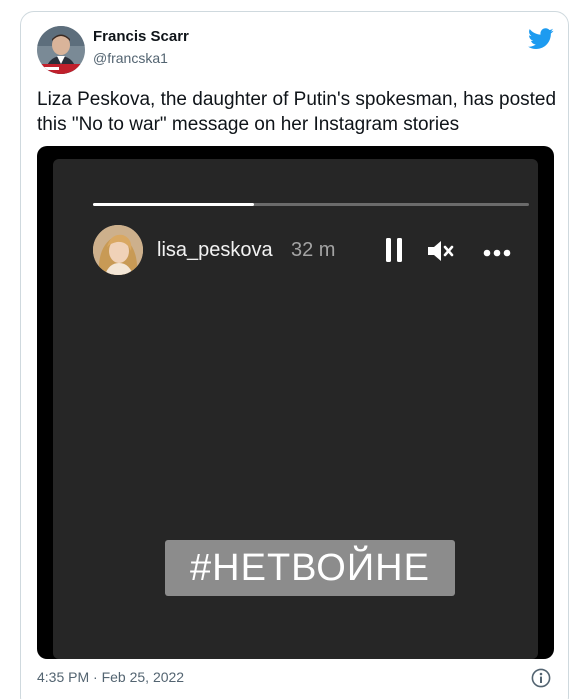  Describe the element at coordinates (215, 250) in the screenshot. I see `story-username: lisa_peskova` at that location.